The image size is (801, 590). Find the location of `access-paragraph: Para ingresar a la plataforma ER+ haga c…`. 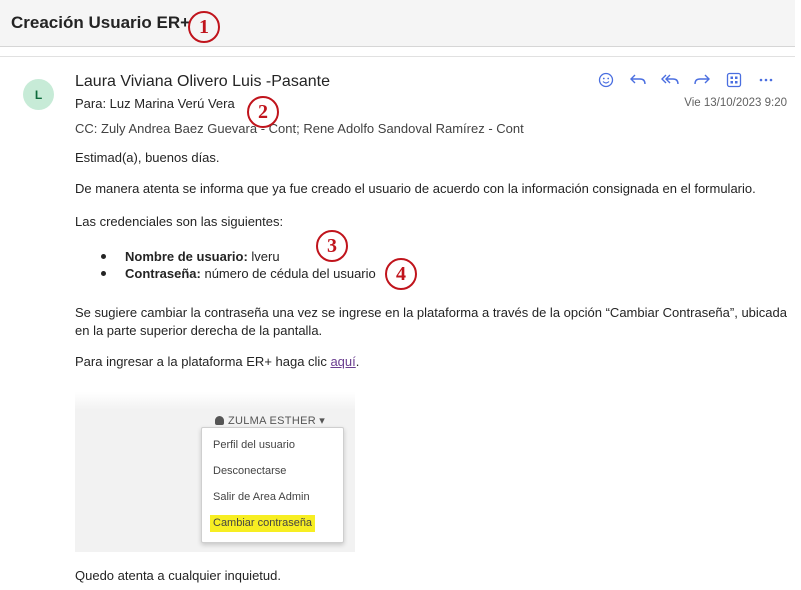

access-paragraph: Para ingresar a la plataforma ER+ haga c… is located at coordinates (217, 362).